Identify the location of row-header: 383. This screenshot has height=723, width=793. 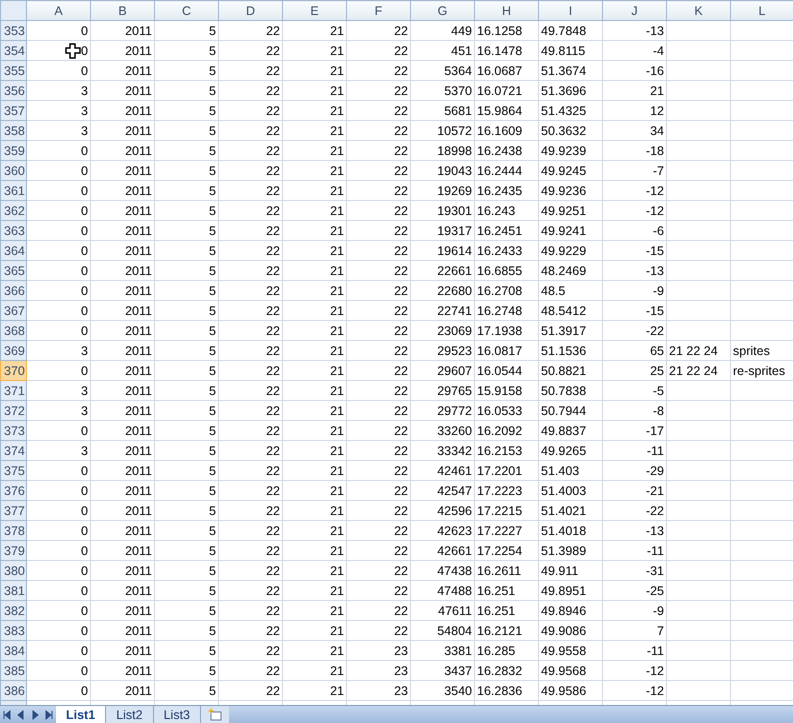
(13, 630).